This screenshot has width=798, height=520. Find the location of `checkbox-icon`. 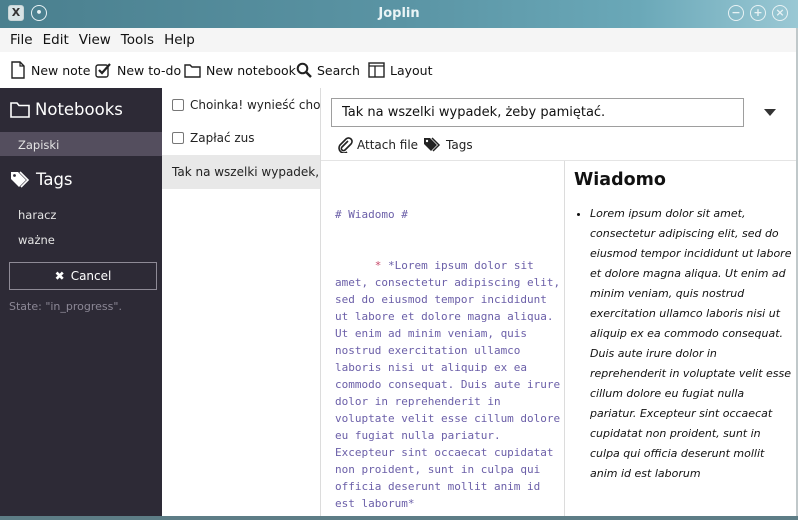

checkbox-icon is located at coordinates (103, 70).